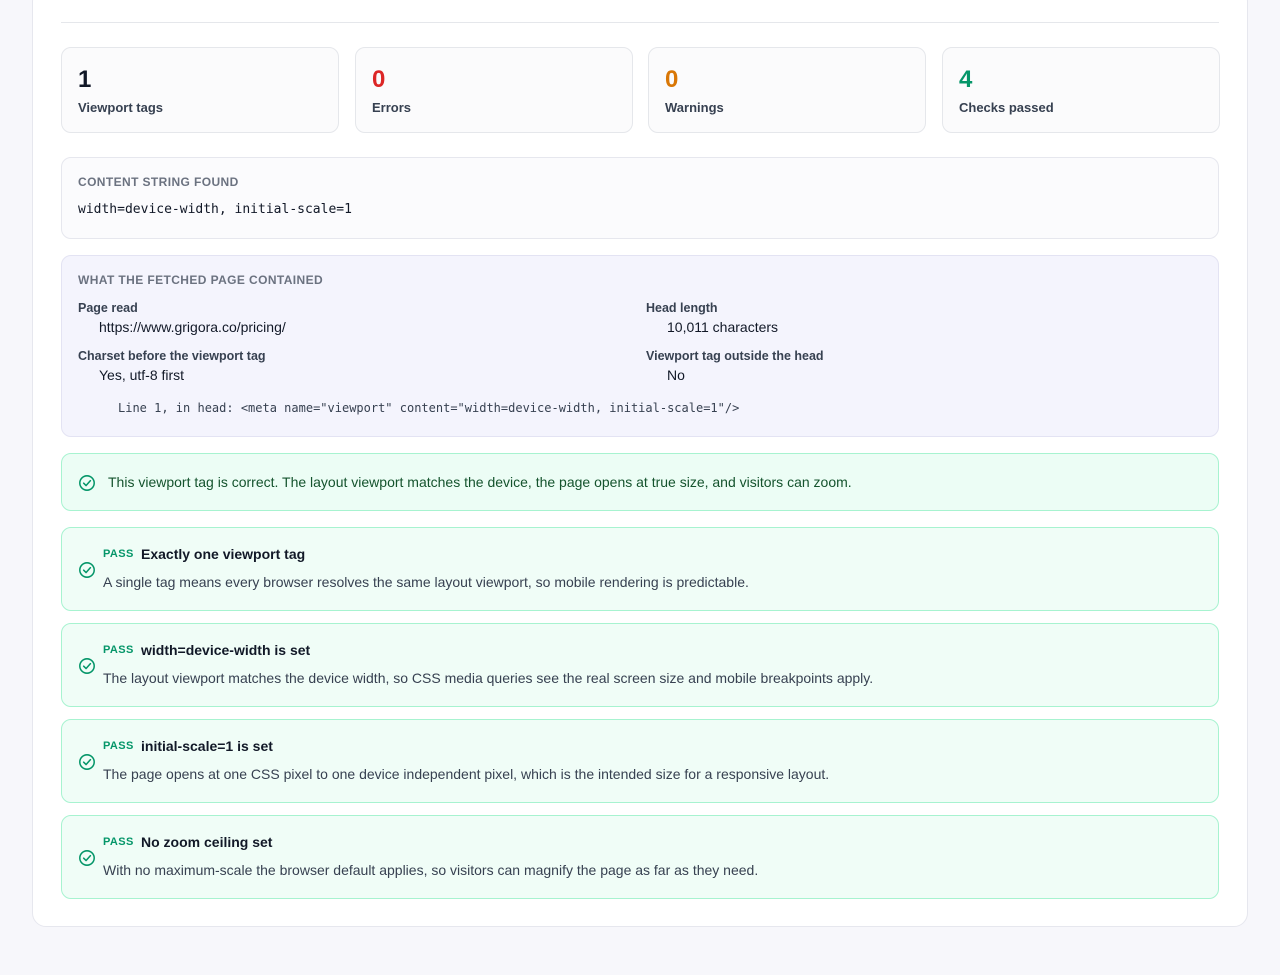 This screenshot has width=1280, height=975. I want to click on content-string-heading: CONTENT STRING FOUND, so click(158, 182).